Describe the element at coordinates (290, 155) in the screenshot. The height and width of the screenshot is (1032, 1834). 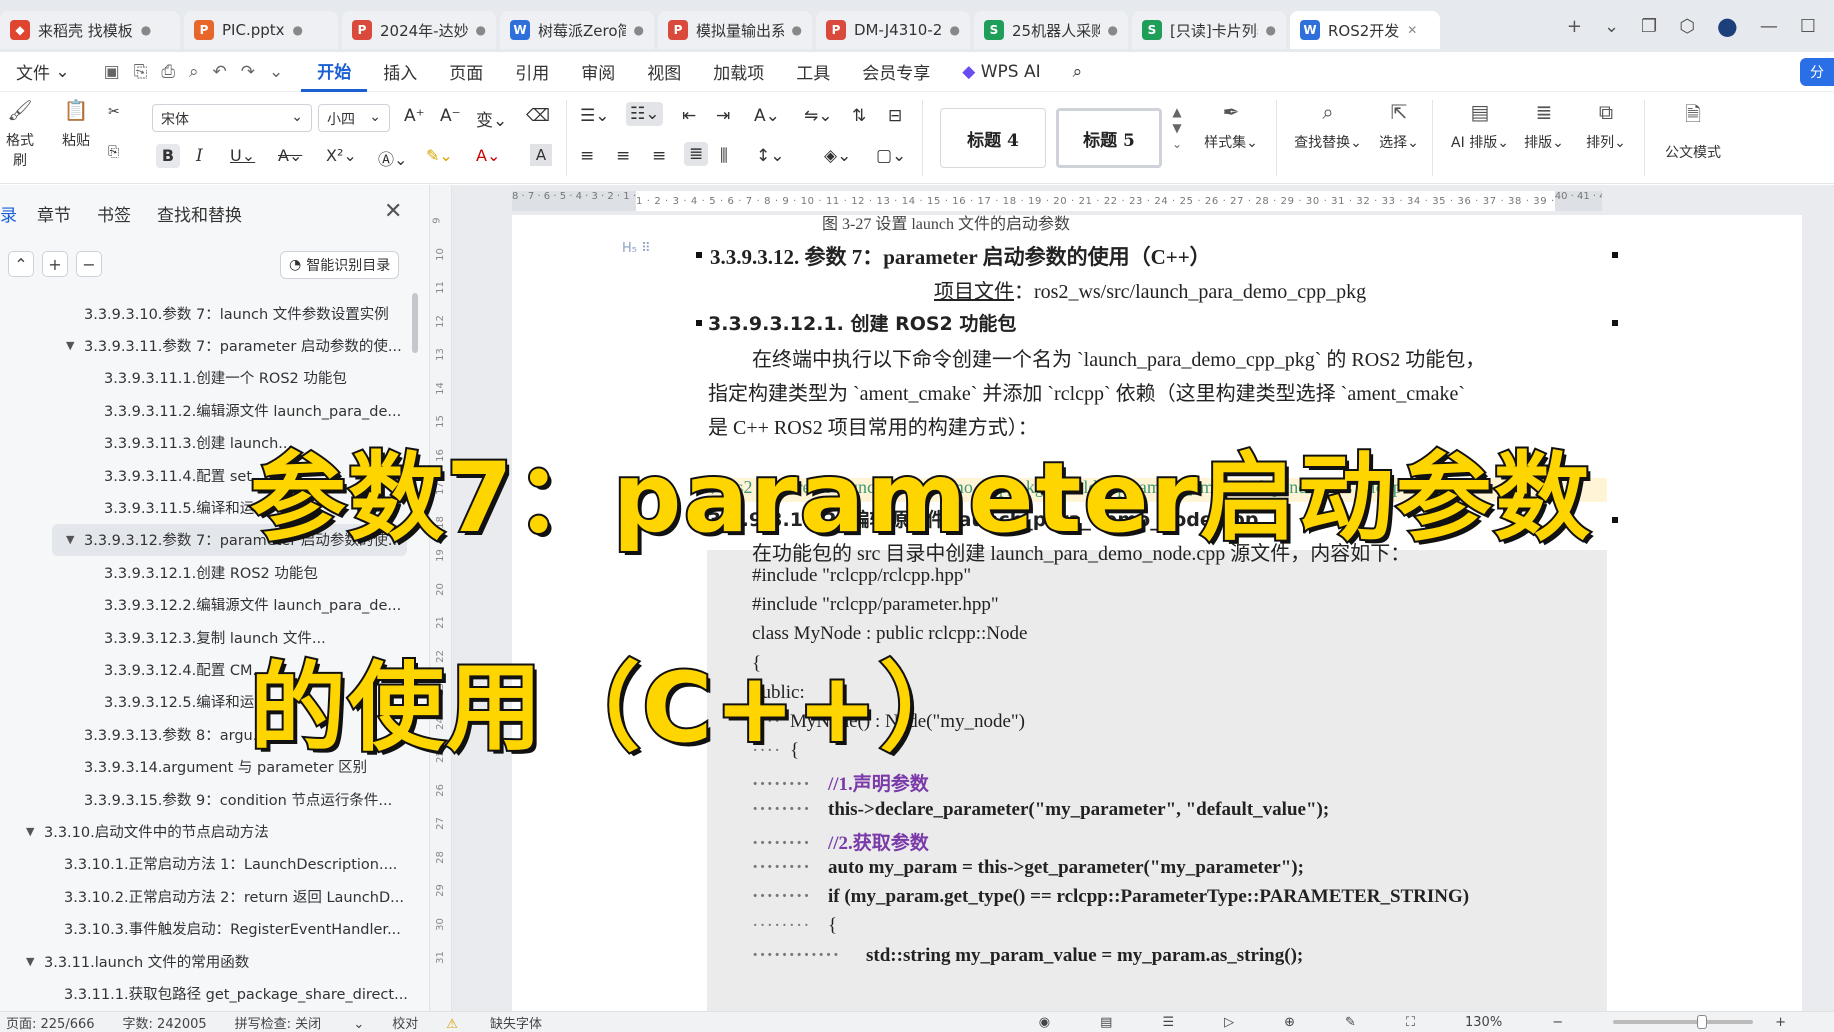
I see `strikethrough-button: A⌄` at that location.